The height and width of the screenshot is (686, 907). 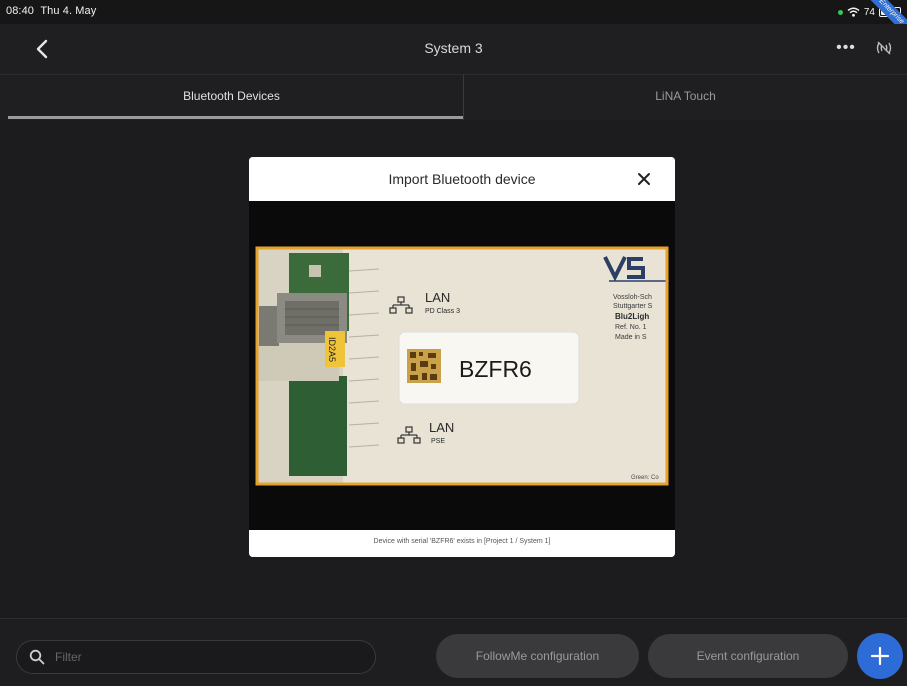 I want to click on more-horizontal-icon: •••, so click(x=846, y=47).